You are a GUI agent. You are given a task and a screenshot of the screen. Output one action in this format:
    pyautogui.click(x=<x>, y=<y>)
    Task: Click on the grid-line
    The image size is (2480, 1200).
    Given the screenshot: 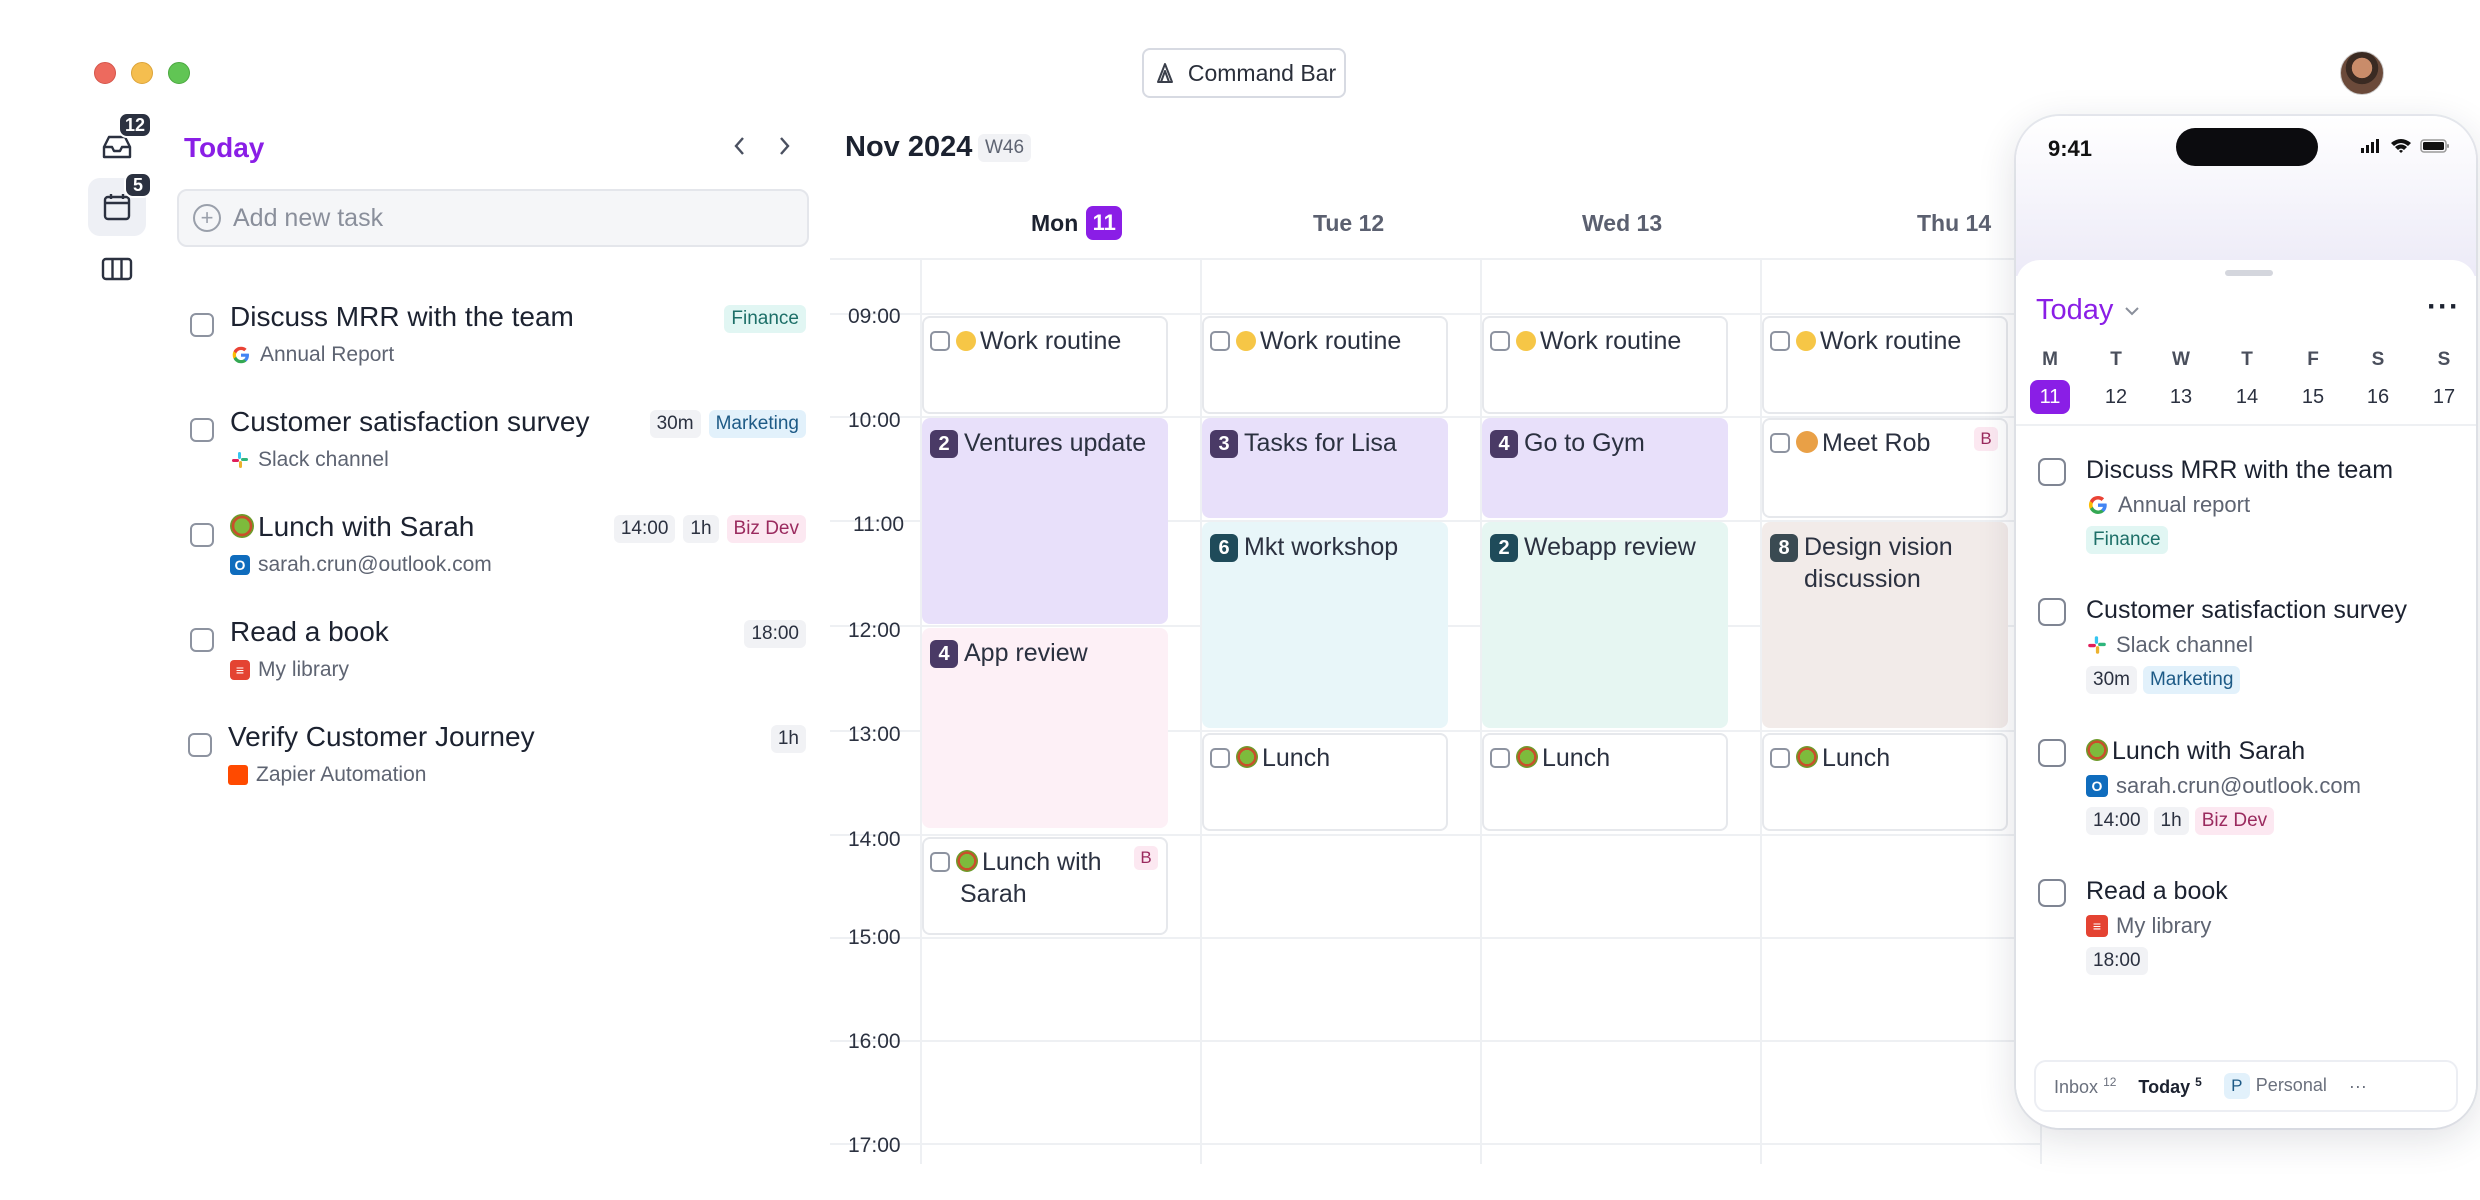 What is the action you would take?
    pyautogui.click(x=1435, y=938)
    